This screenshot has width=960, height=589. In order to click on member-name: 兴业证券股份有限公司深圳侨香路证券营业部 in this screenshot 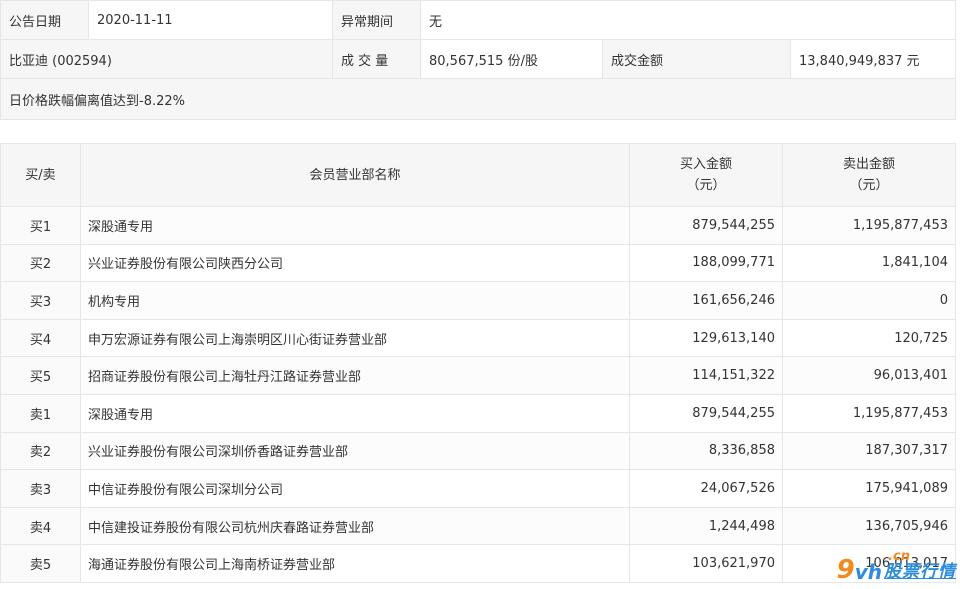, I will do `click(355, 451)`.